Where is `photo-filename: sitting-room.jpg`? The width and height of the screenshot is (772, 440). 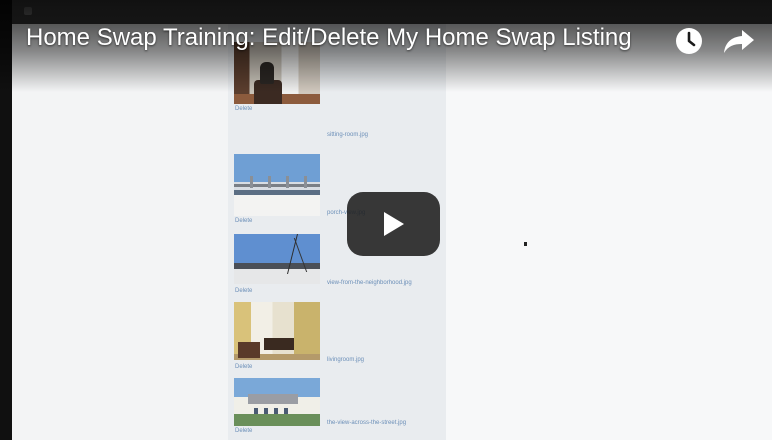
photo-filename: sitting-room.jpg is located at coordinates (348, 135).